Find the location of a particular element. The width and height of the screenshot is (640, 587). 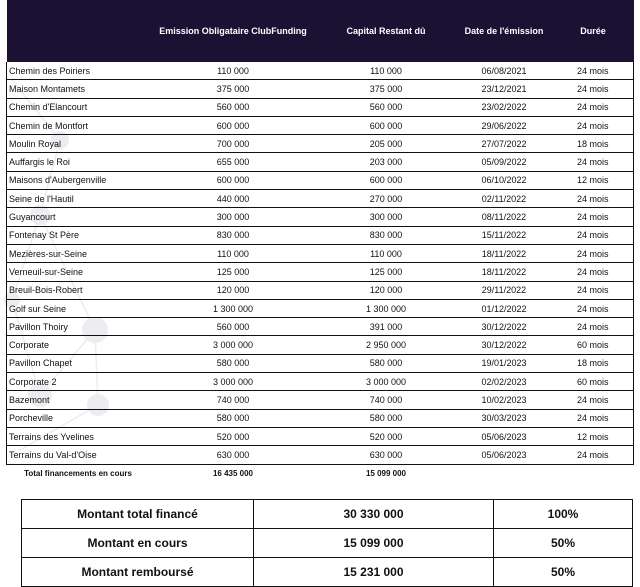

row-date: 23/02/2022 is located at coordinates (504, 107).